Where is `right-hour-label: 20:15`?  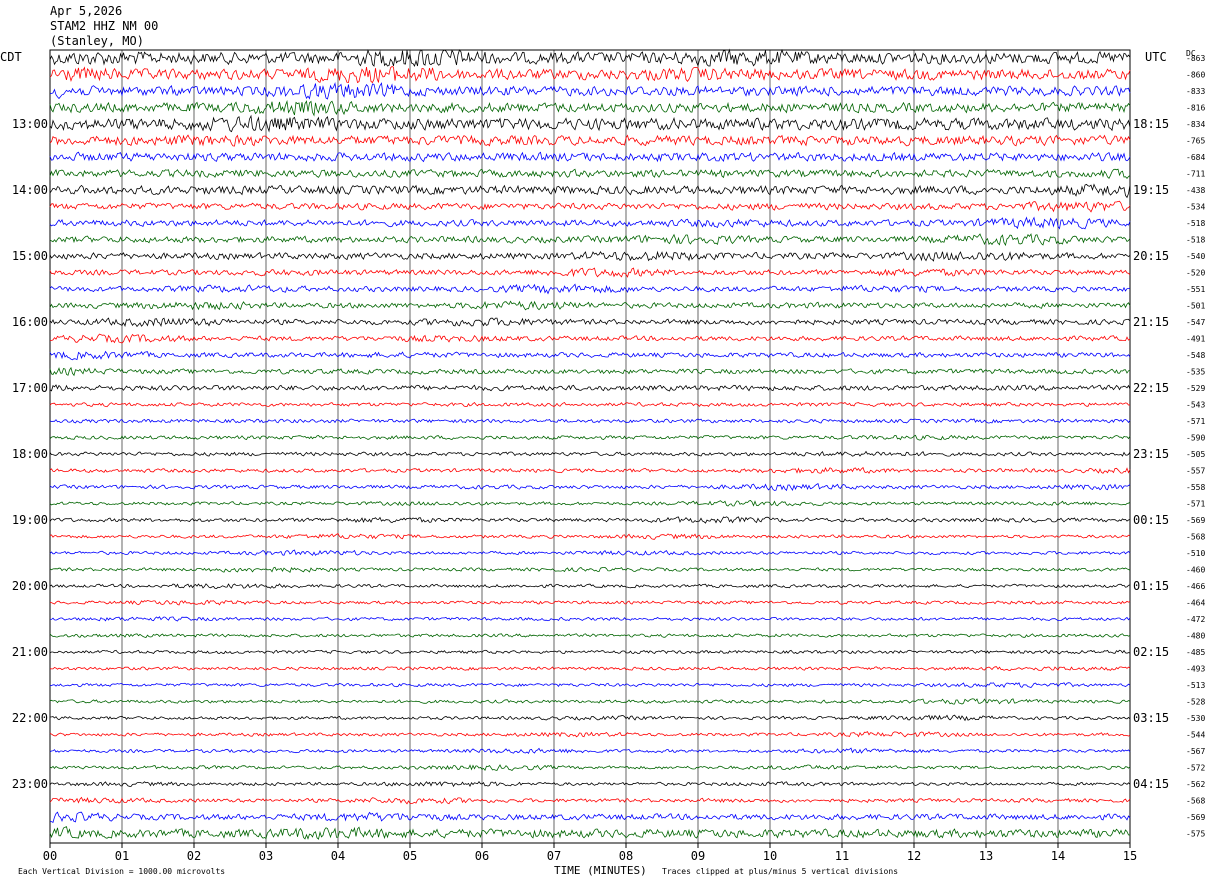 right-hour-label: 20:15 is located at coordinates (1151, 256).